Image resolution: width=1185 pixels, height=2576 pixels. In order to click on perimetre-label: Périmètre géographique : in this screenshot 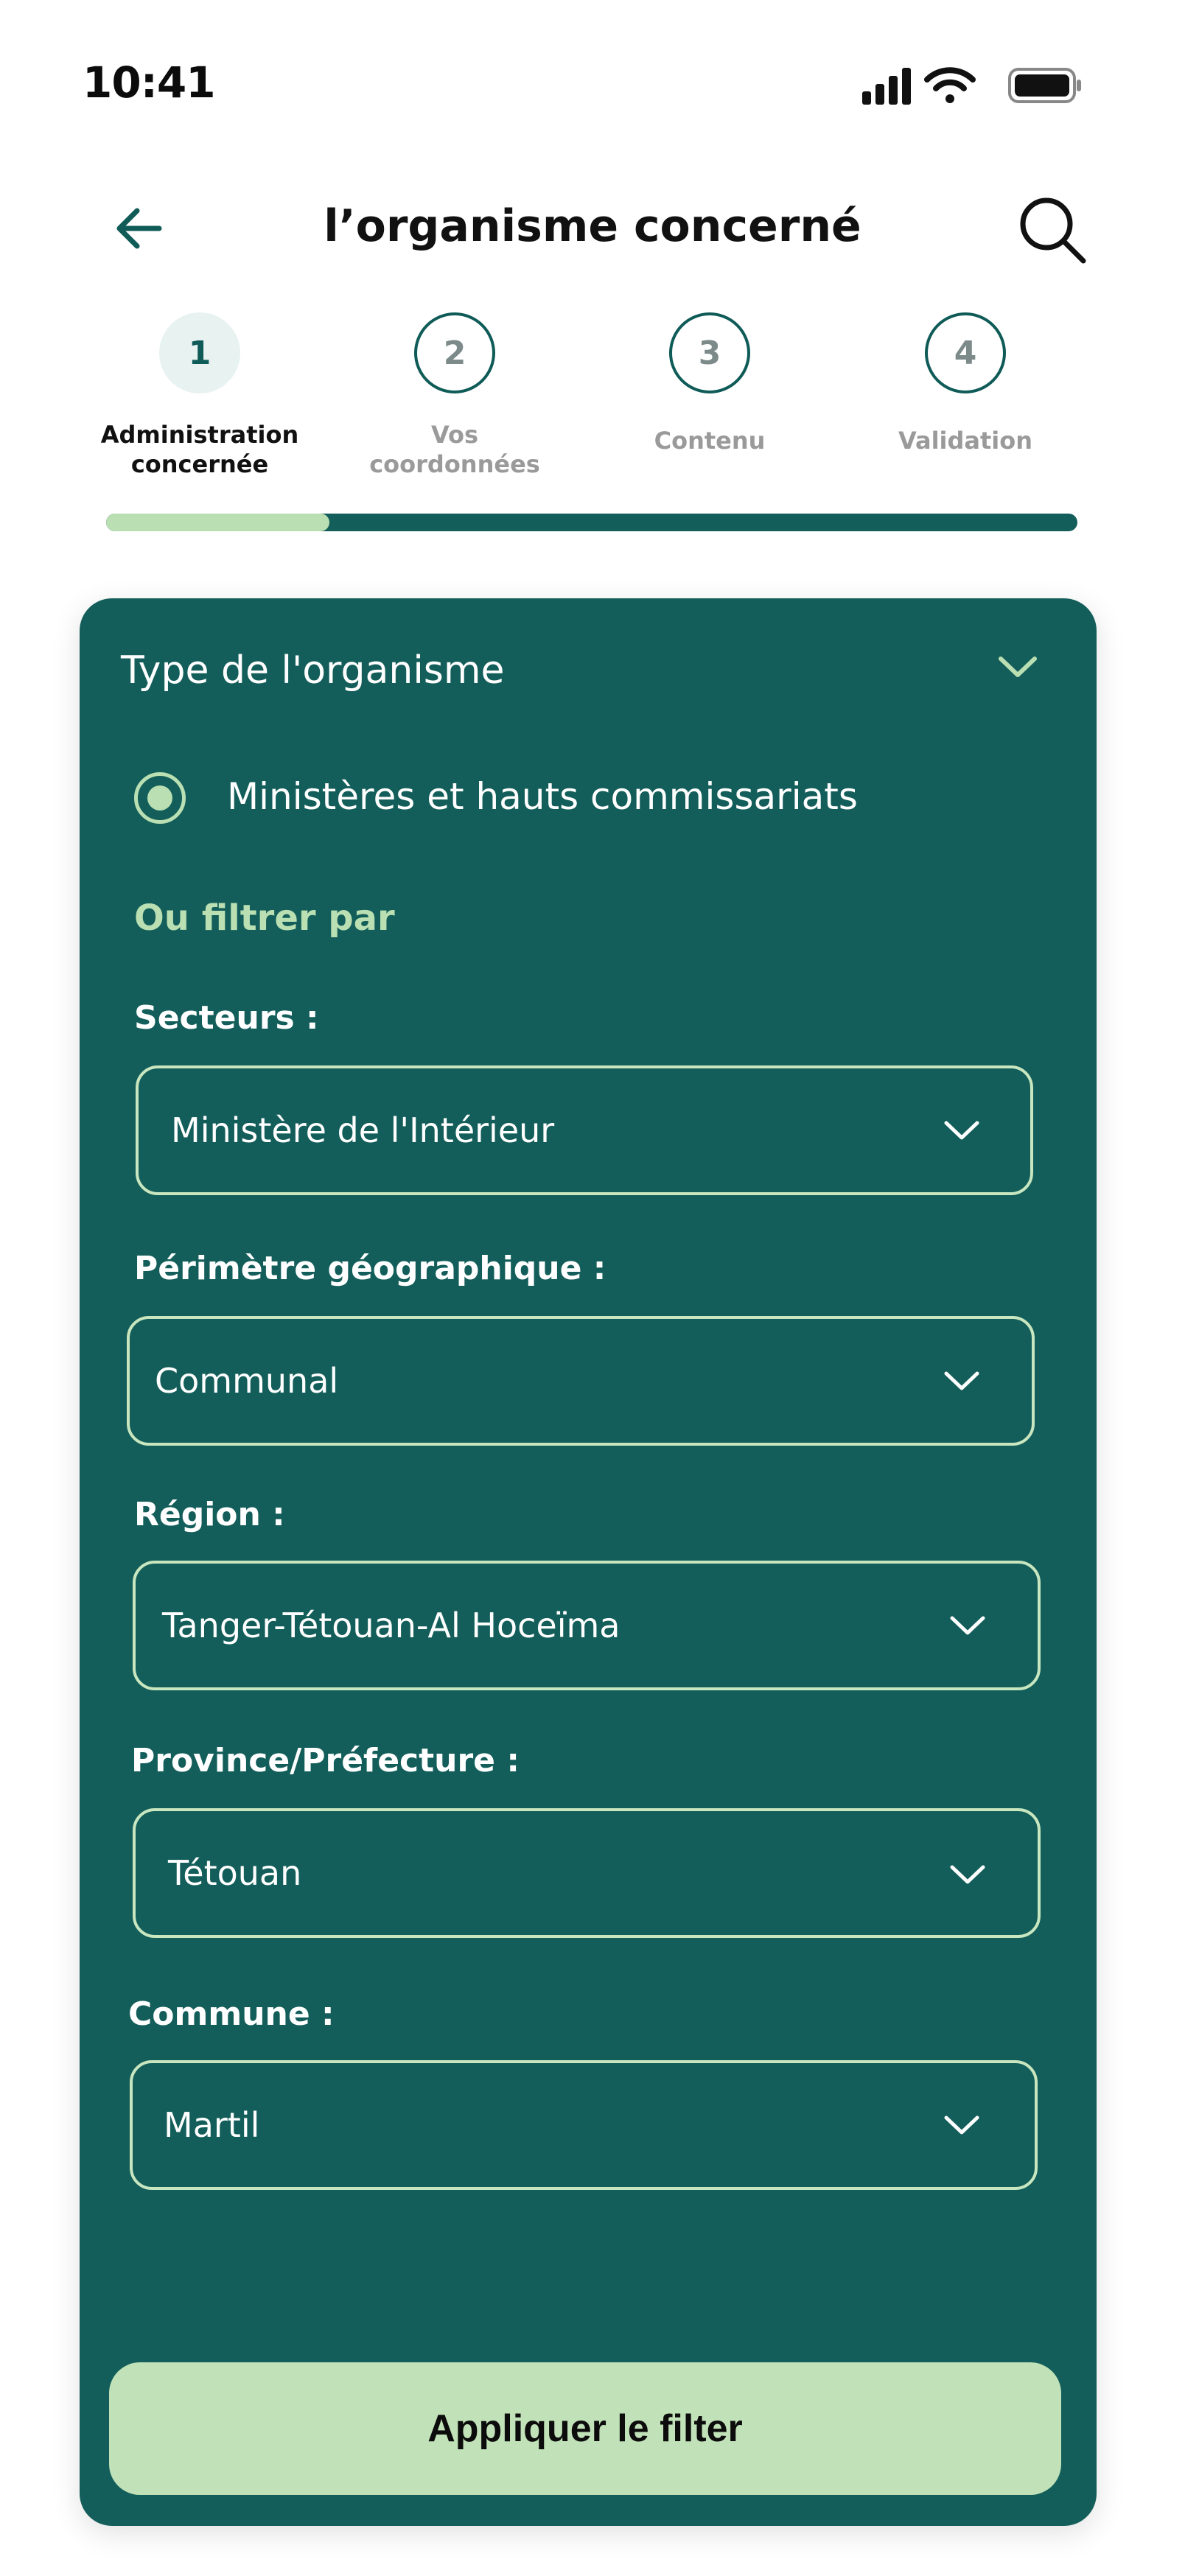, I will do `click(370, 1268)`.